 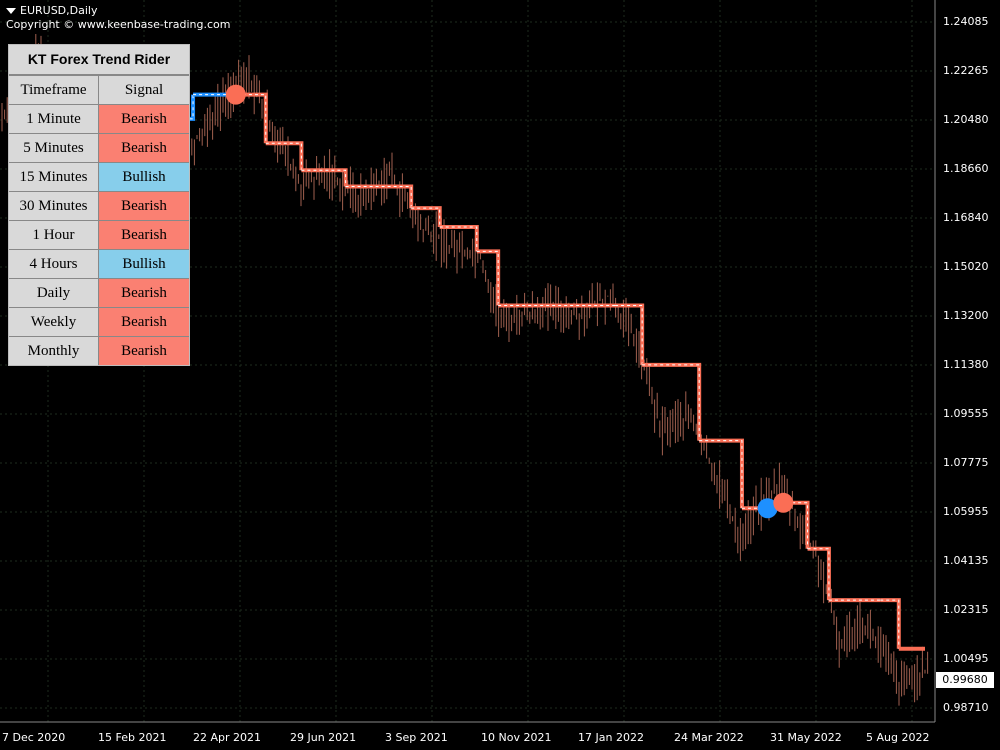 I want to click on price-tick-label: 1.11380, so click(x=966, y=364).